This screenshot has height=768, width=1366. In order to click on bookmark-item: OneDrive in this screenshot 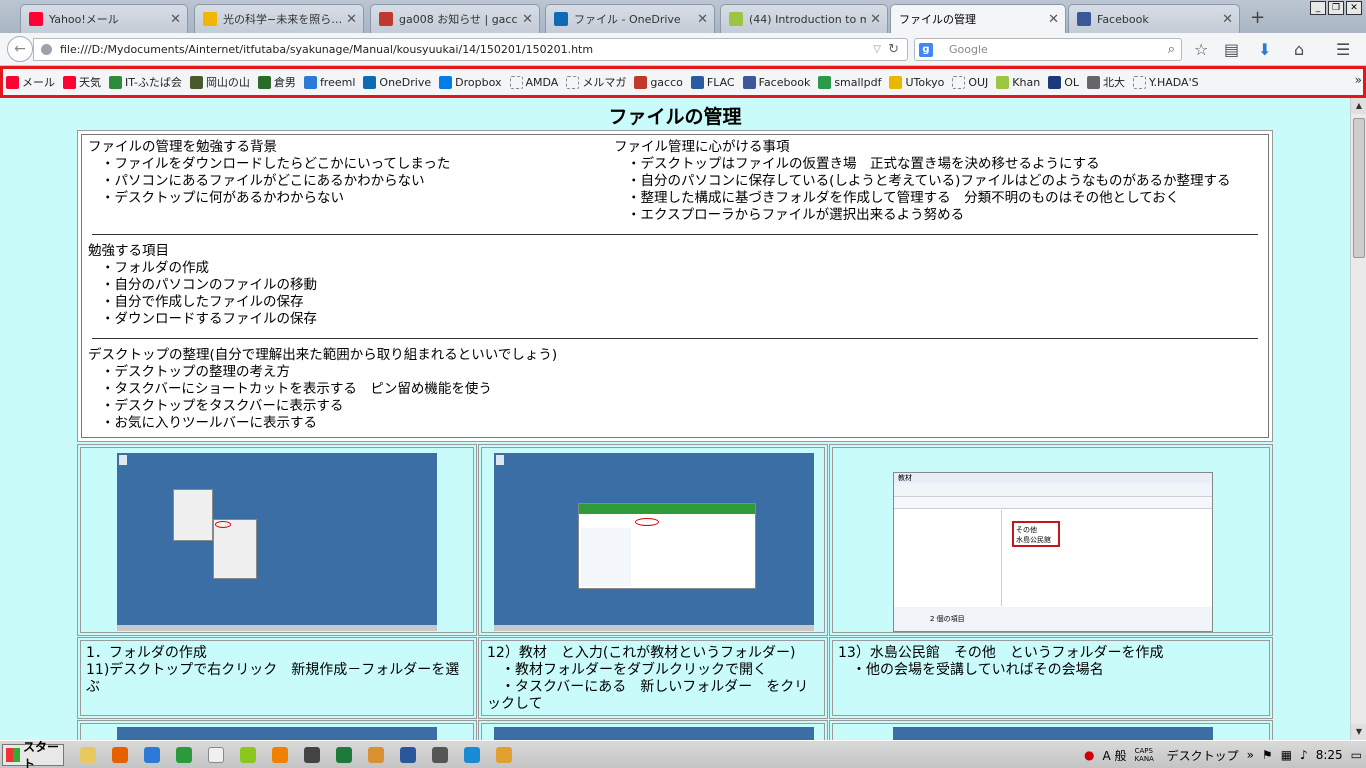, I will do `click(397, 82)`.